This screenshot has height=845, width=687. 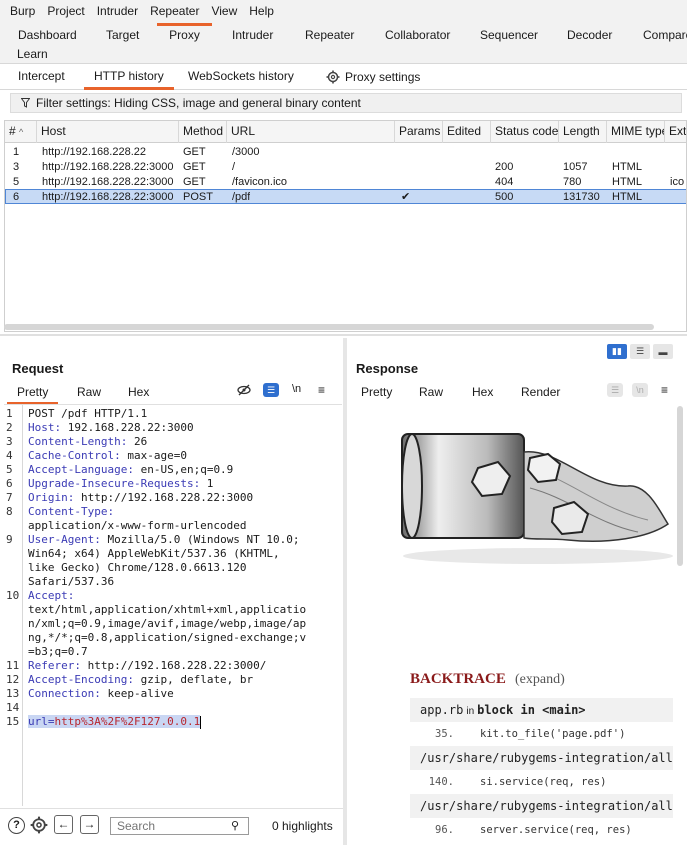 I want to click on line-text: gzip, deflate, br, so click(x=193, y=679).